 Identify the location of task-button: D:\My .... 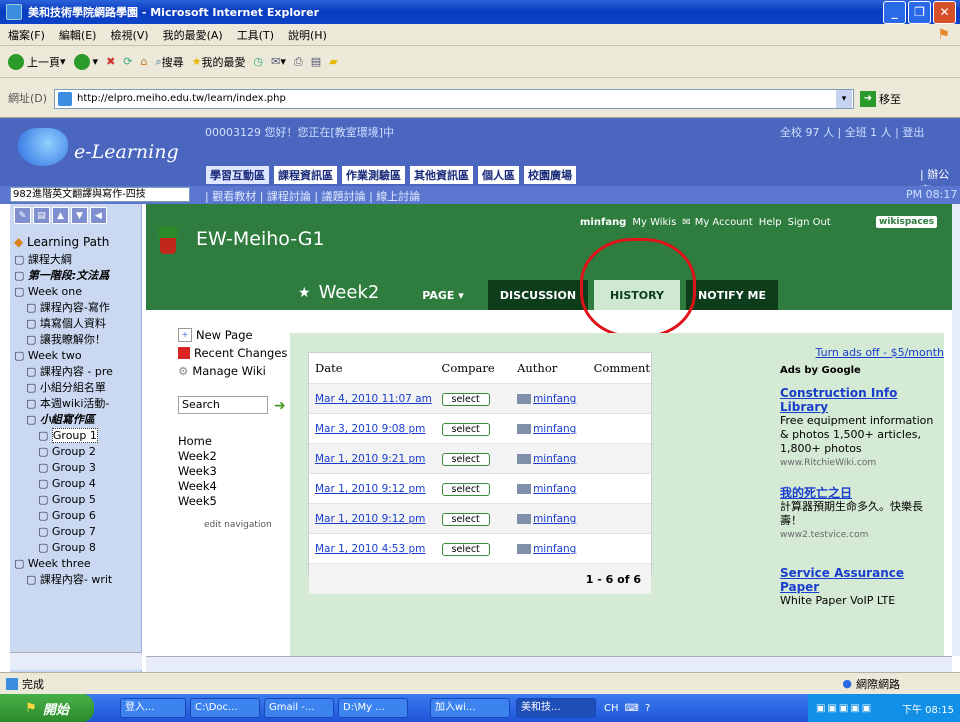
(373, 708).